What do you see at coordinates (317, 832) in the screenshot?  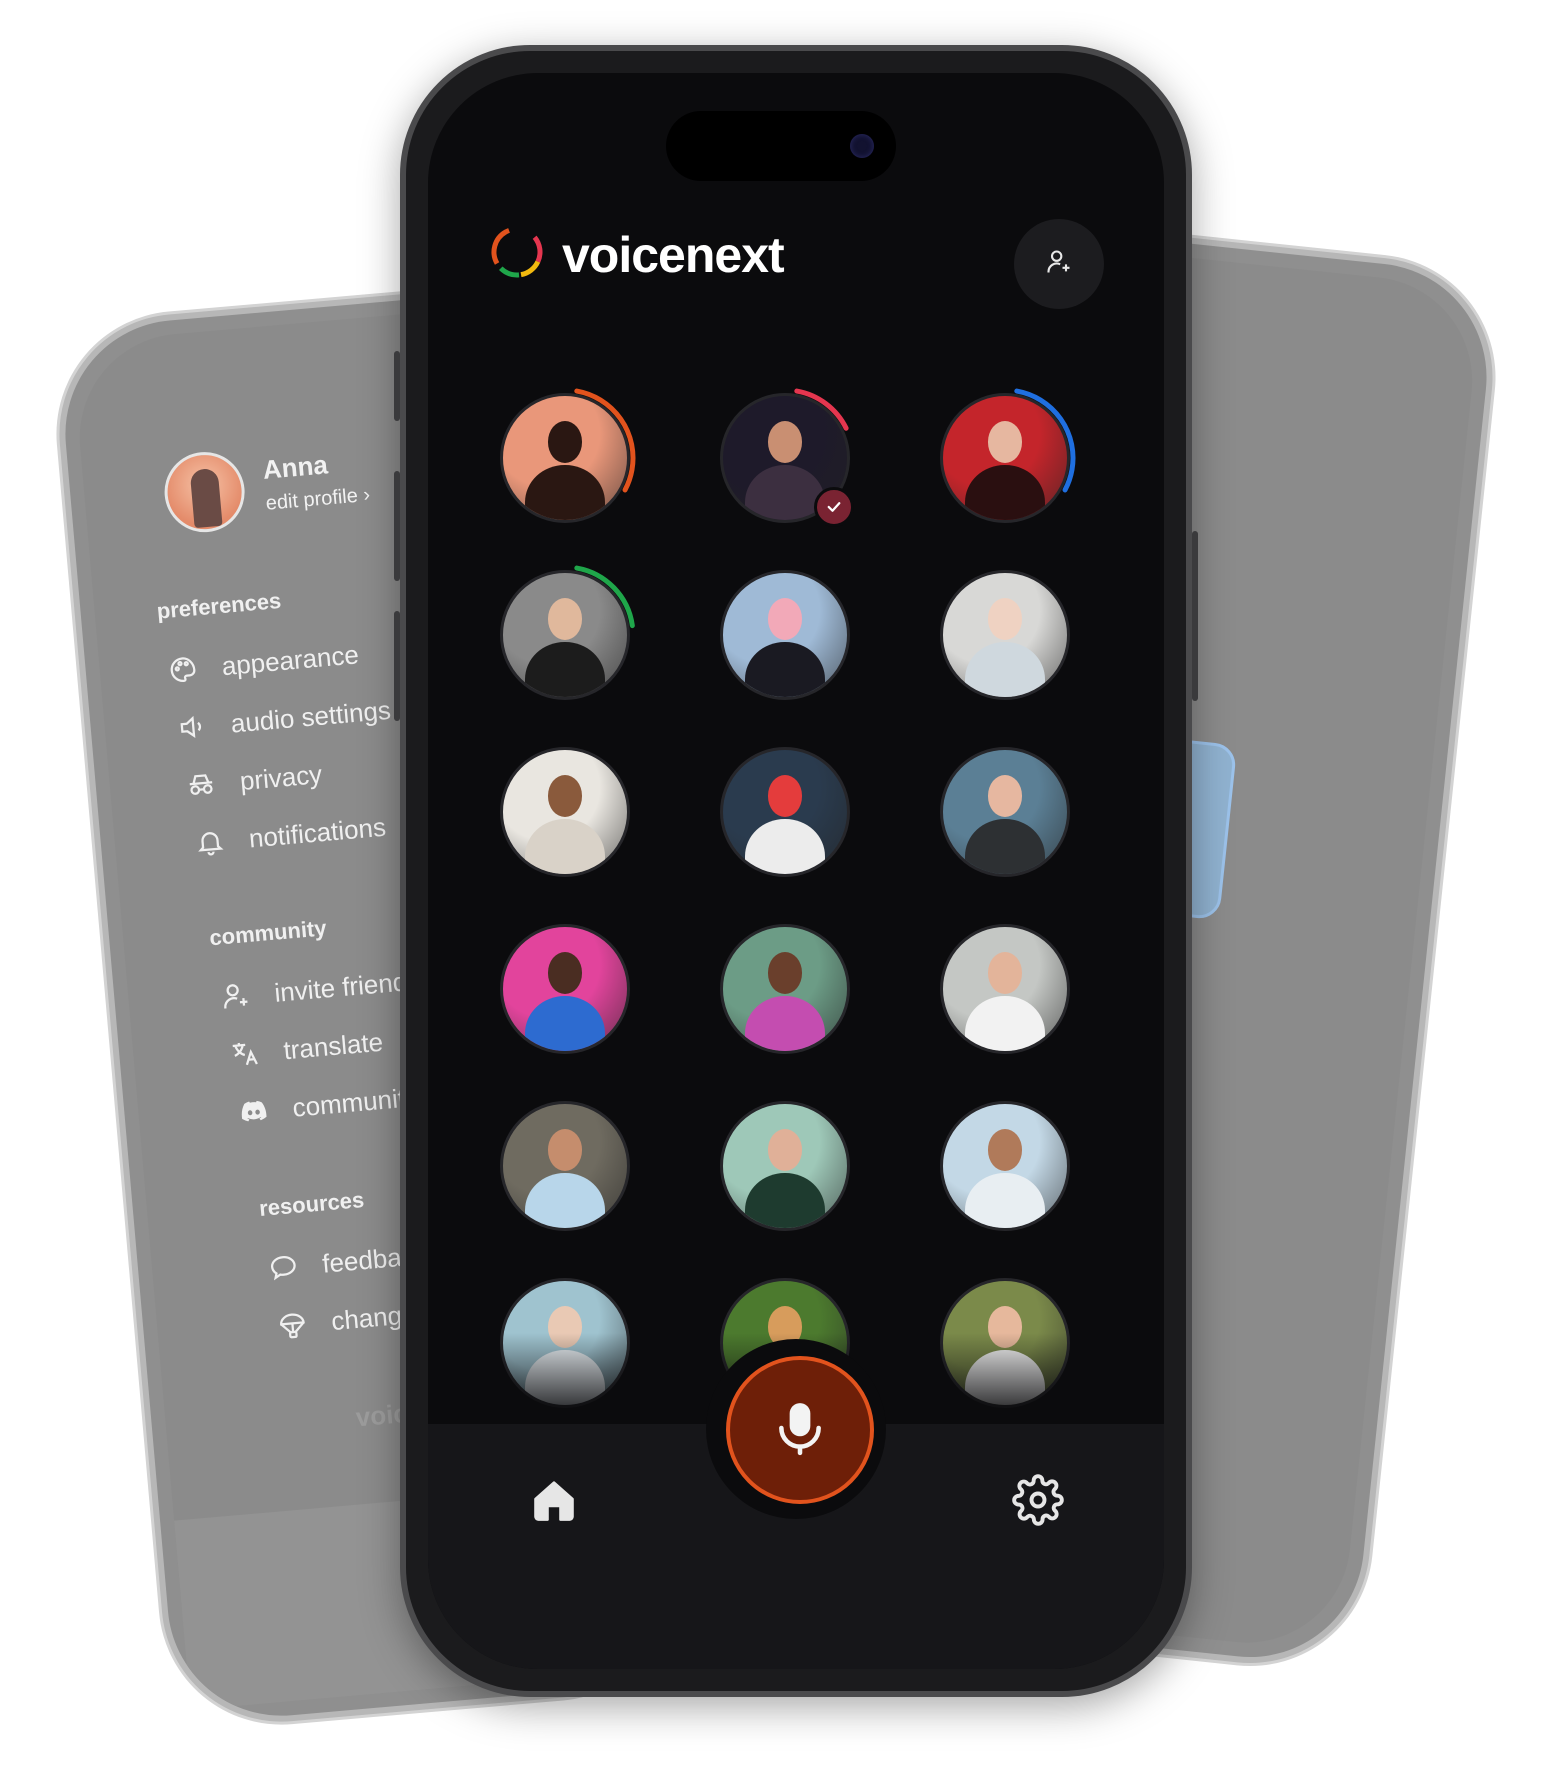 I see `menu-item-label: notifications` at bounding box center [317, 832].